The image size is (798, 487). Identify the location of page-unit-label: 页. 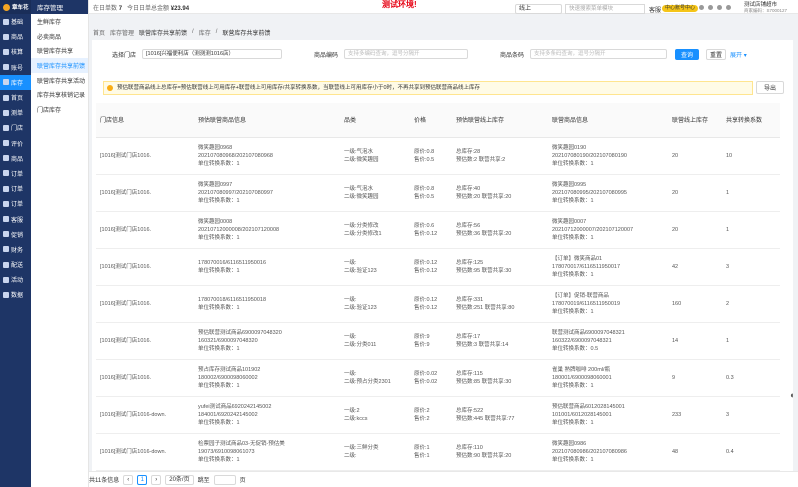
(242, 481).